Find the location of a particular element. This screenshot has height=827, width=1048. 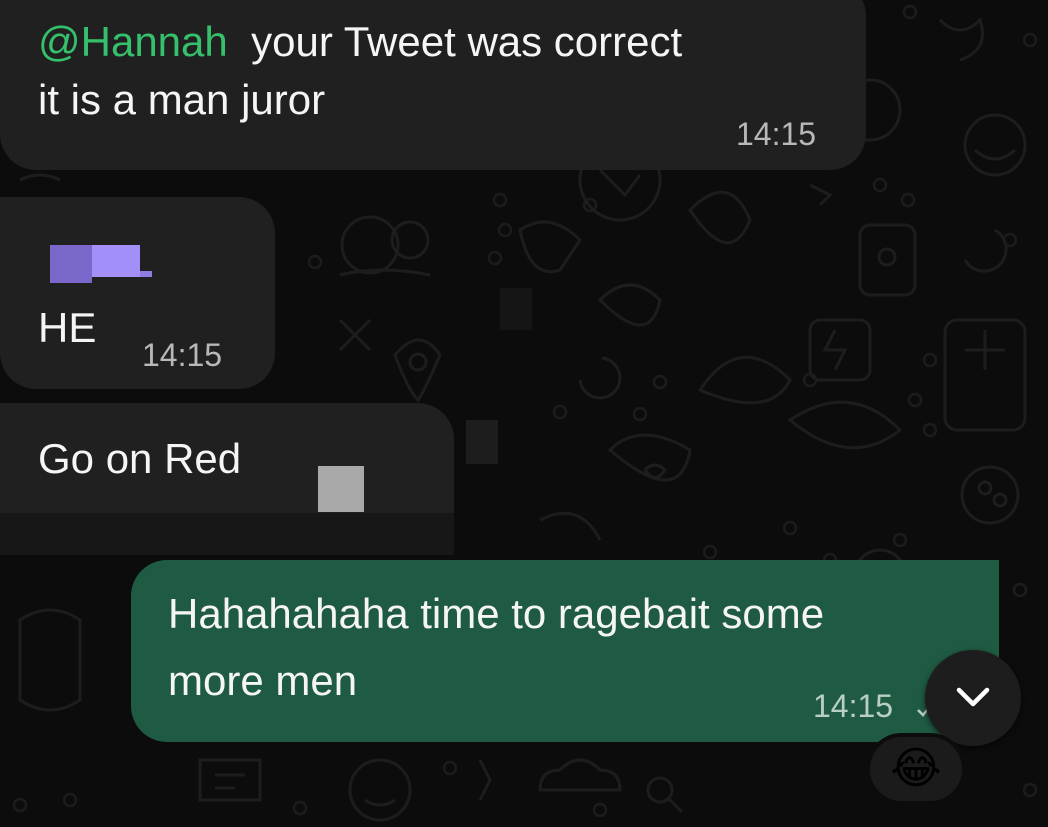

message-text: Go on Red is located at coordinates (140, 458).